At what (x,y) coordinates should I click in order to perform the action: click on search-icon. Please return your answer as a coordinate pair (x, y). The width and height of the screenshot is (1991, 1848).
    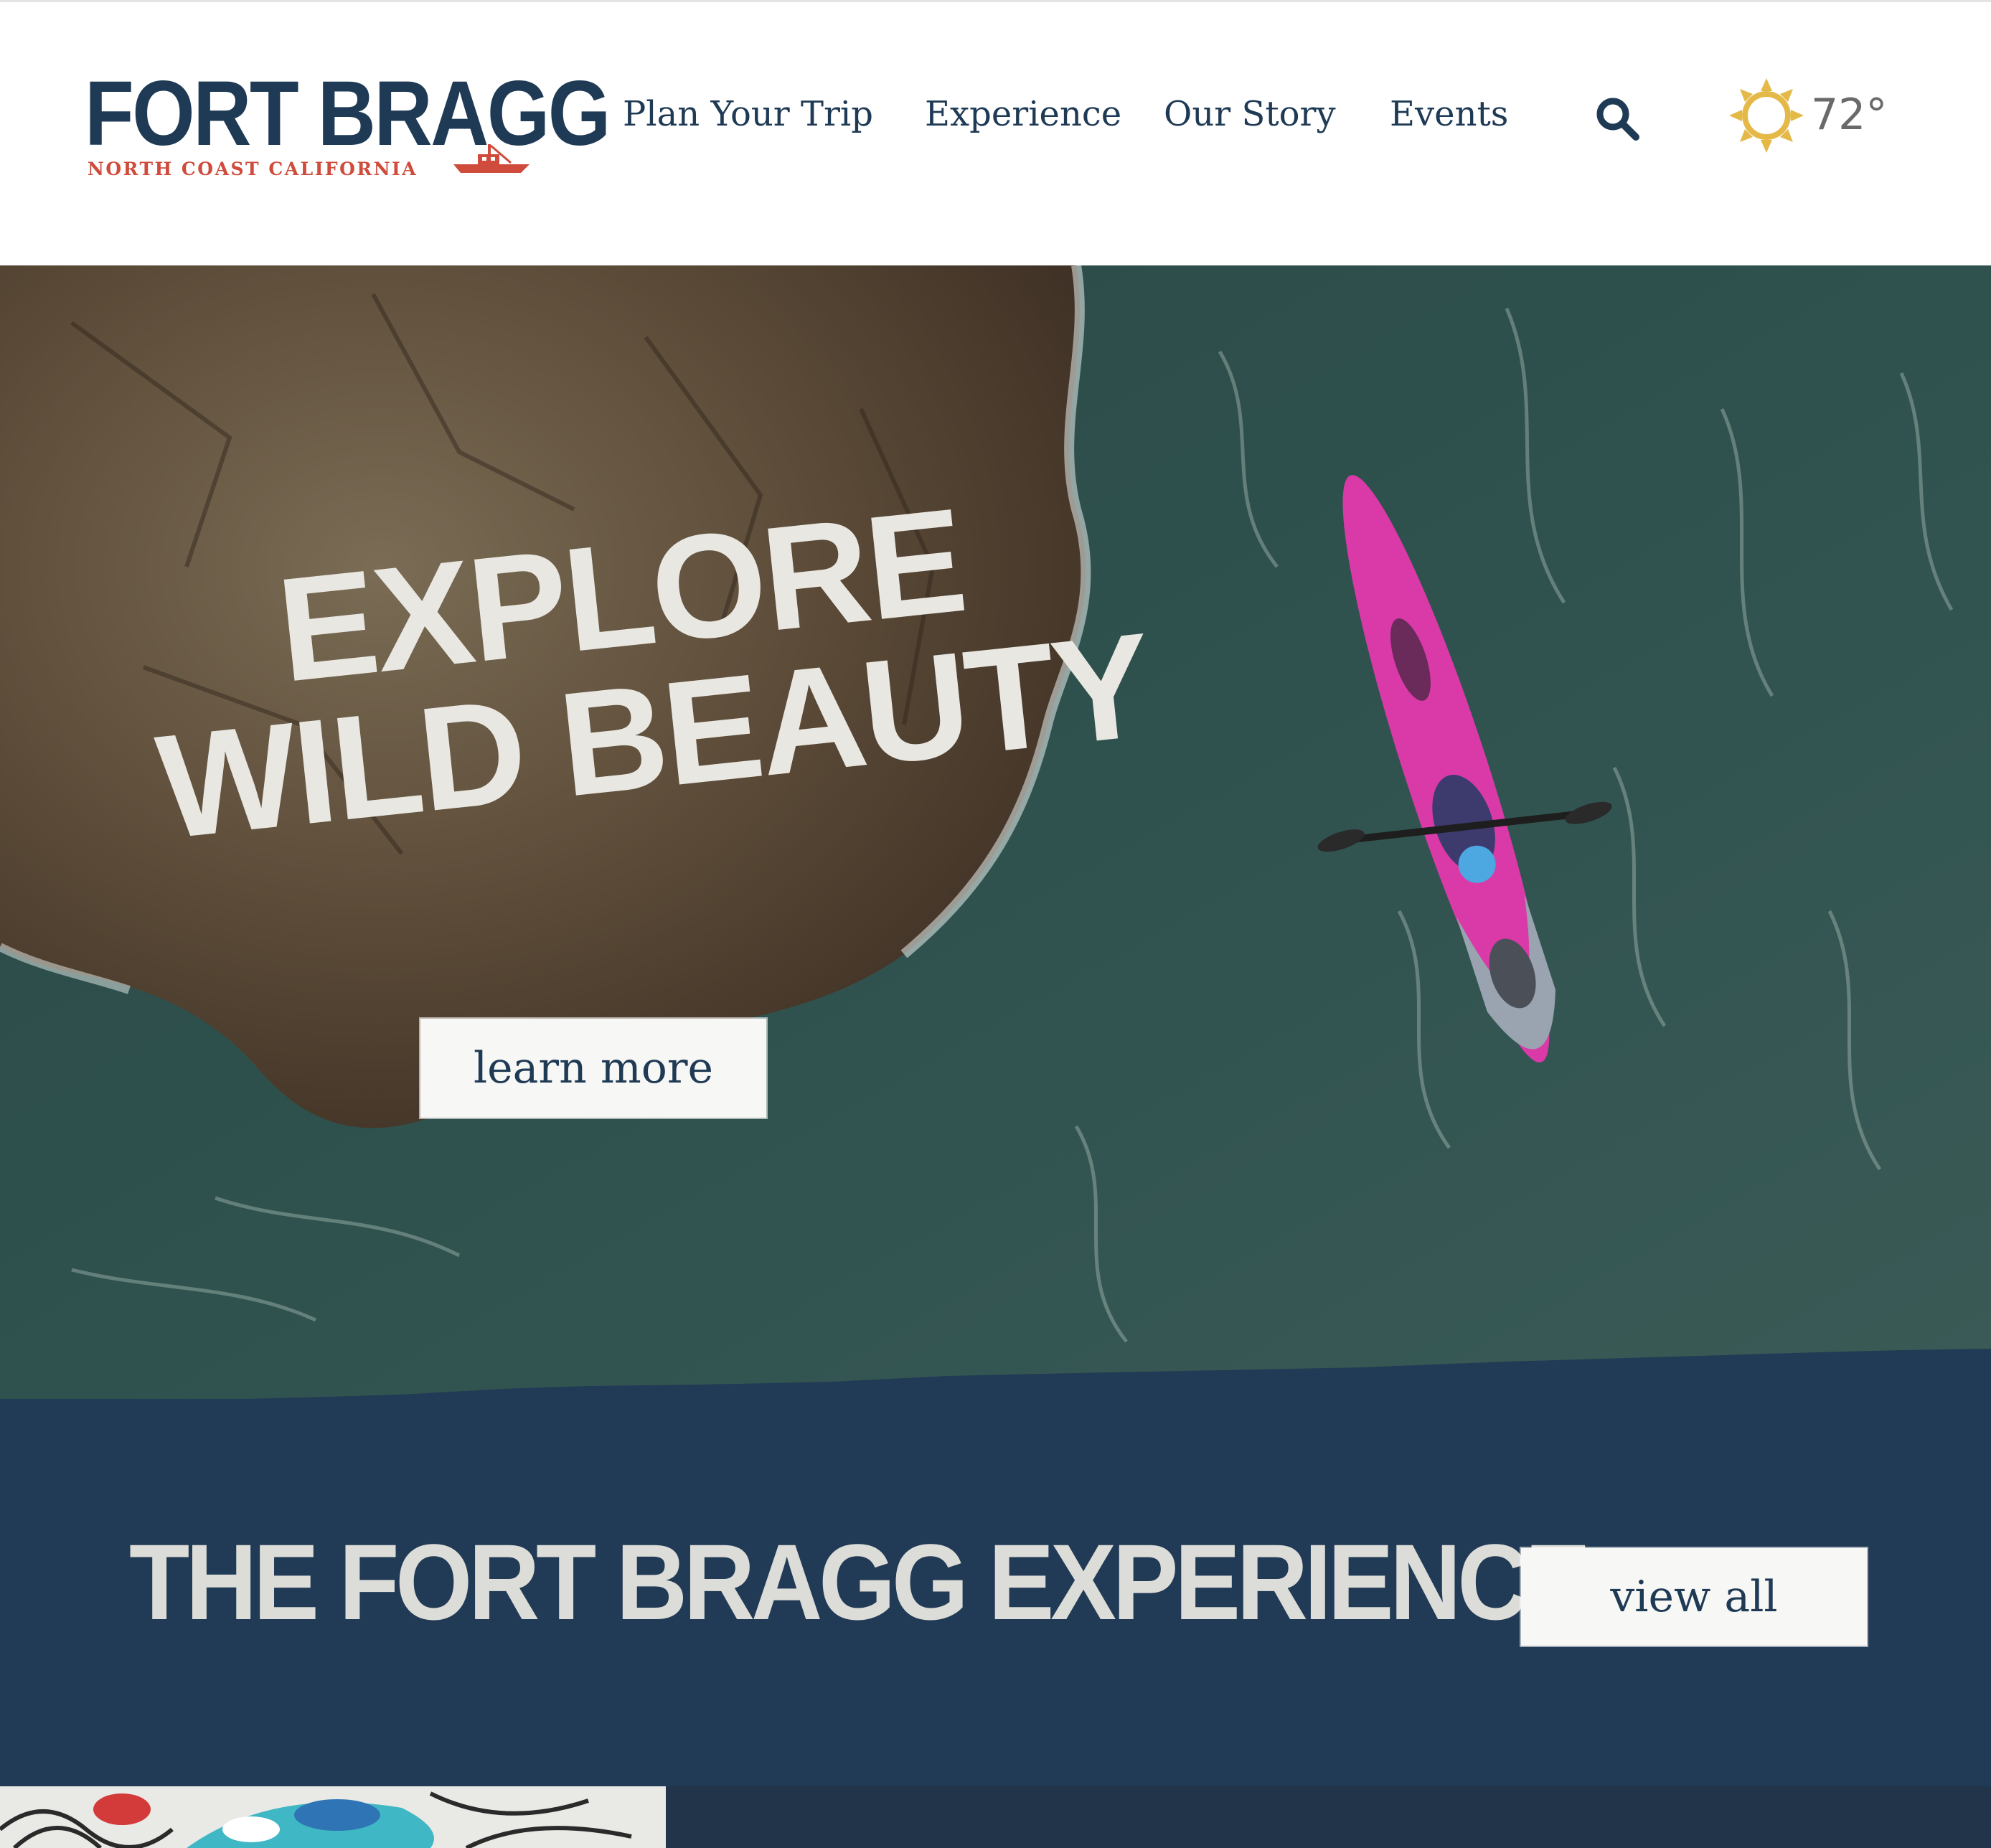
    Looking at the image, I should click on (1617, 118).